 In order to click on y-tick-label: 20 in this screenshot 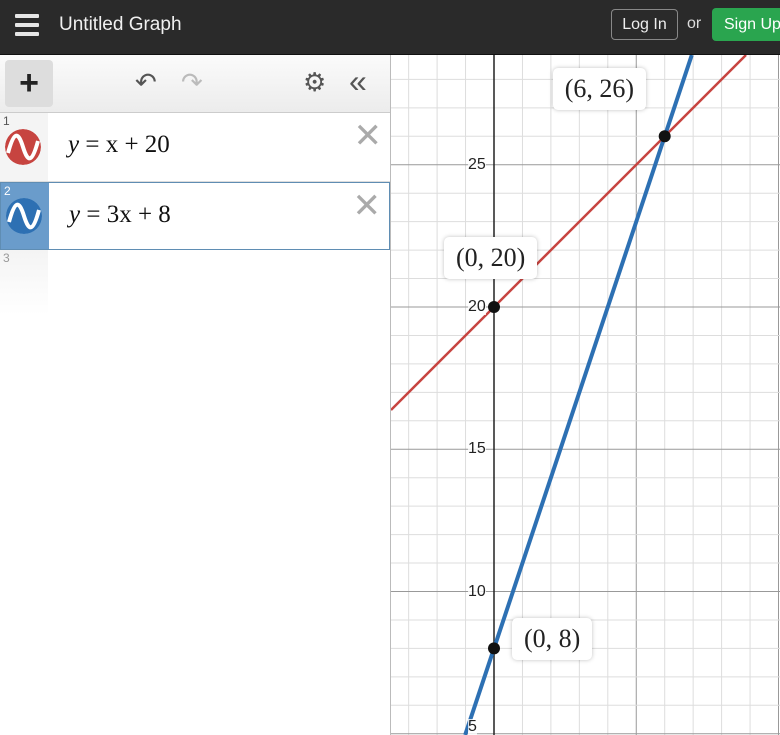, I will do `click(477, 306)`.